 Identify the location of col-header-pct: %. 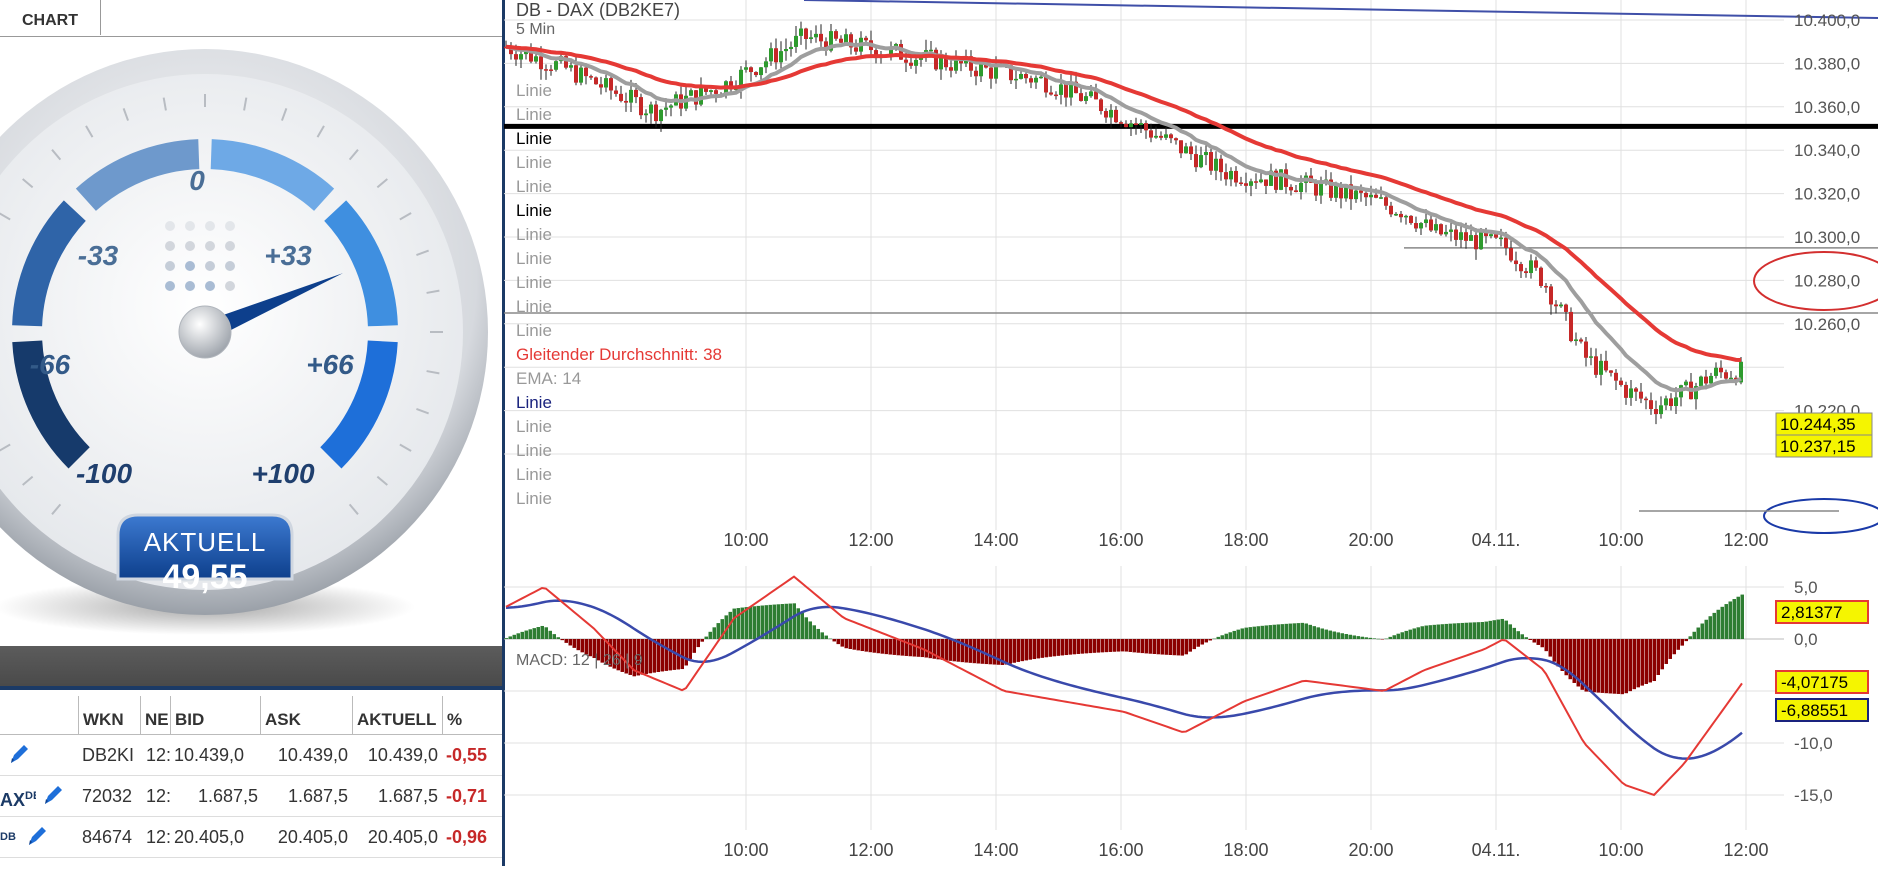
(473, 715).